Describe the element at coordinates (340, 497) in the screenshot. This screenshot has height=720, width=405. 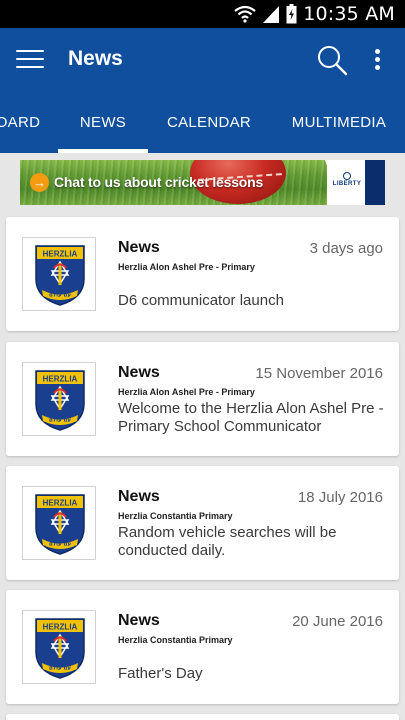
I see `news-date: 18 July 2016` at that location.